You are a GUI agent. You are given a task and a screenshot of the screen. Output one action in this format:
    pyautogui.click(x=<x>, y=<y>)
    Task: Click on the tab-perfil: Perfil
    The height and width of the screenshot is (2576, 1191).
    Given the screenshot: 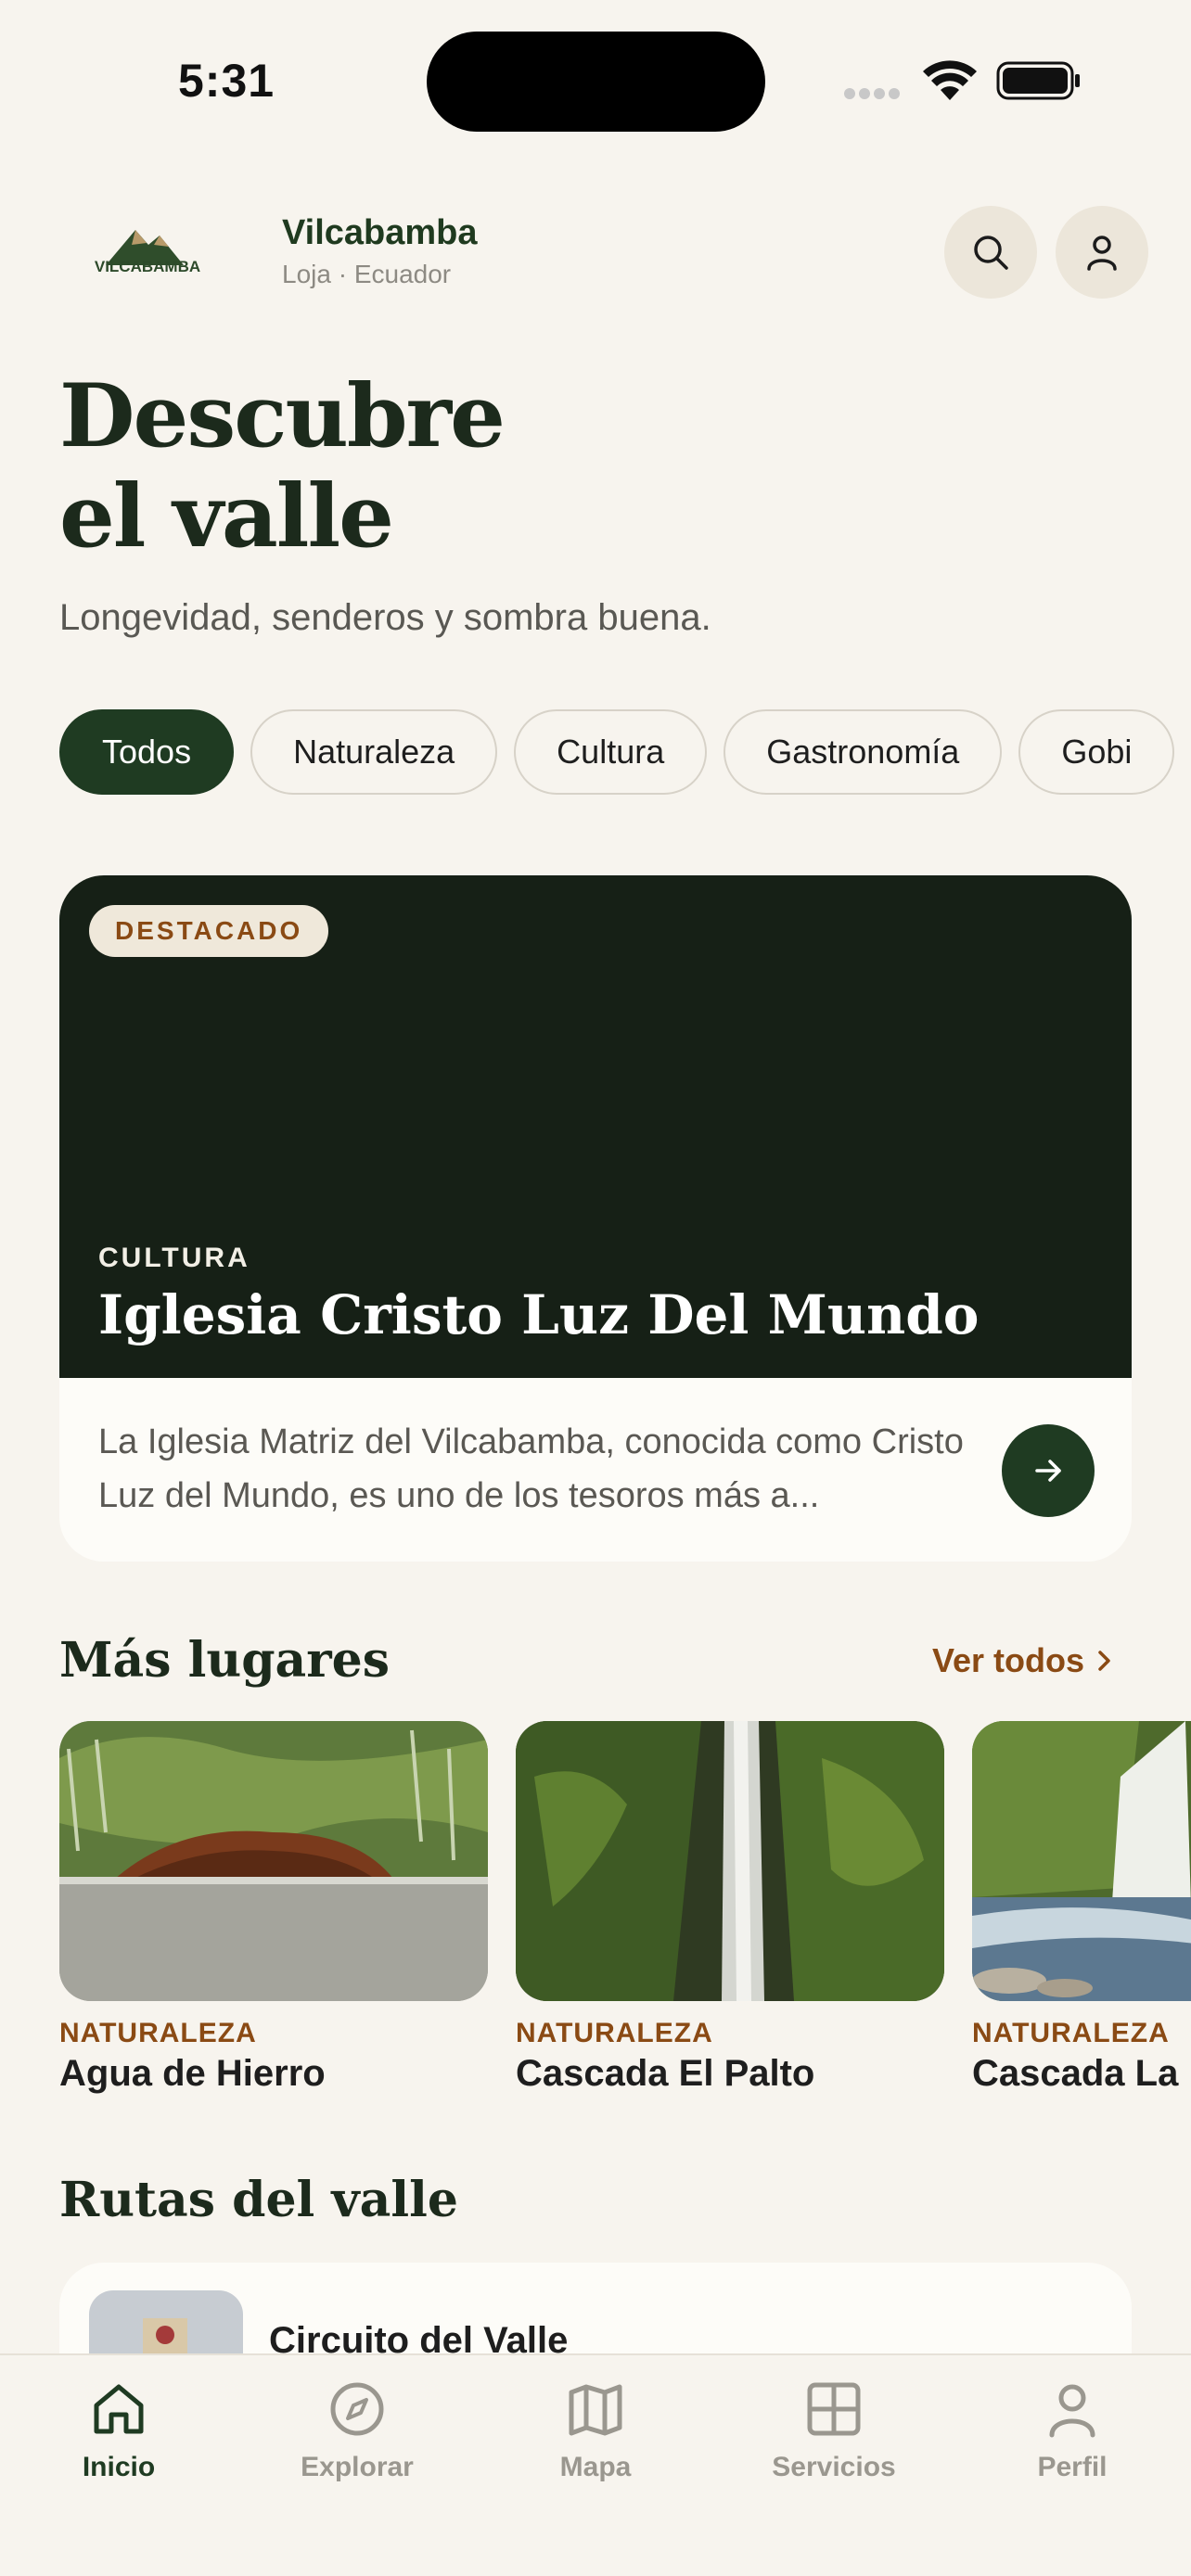 What is the action you would take?
    pyautogui.click(x=1073, y=2431)
    